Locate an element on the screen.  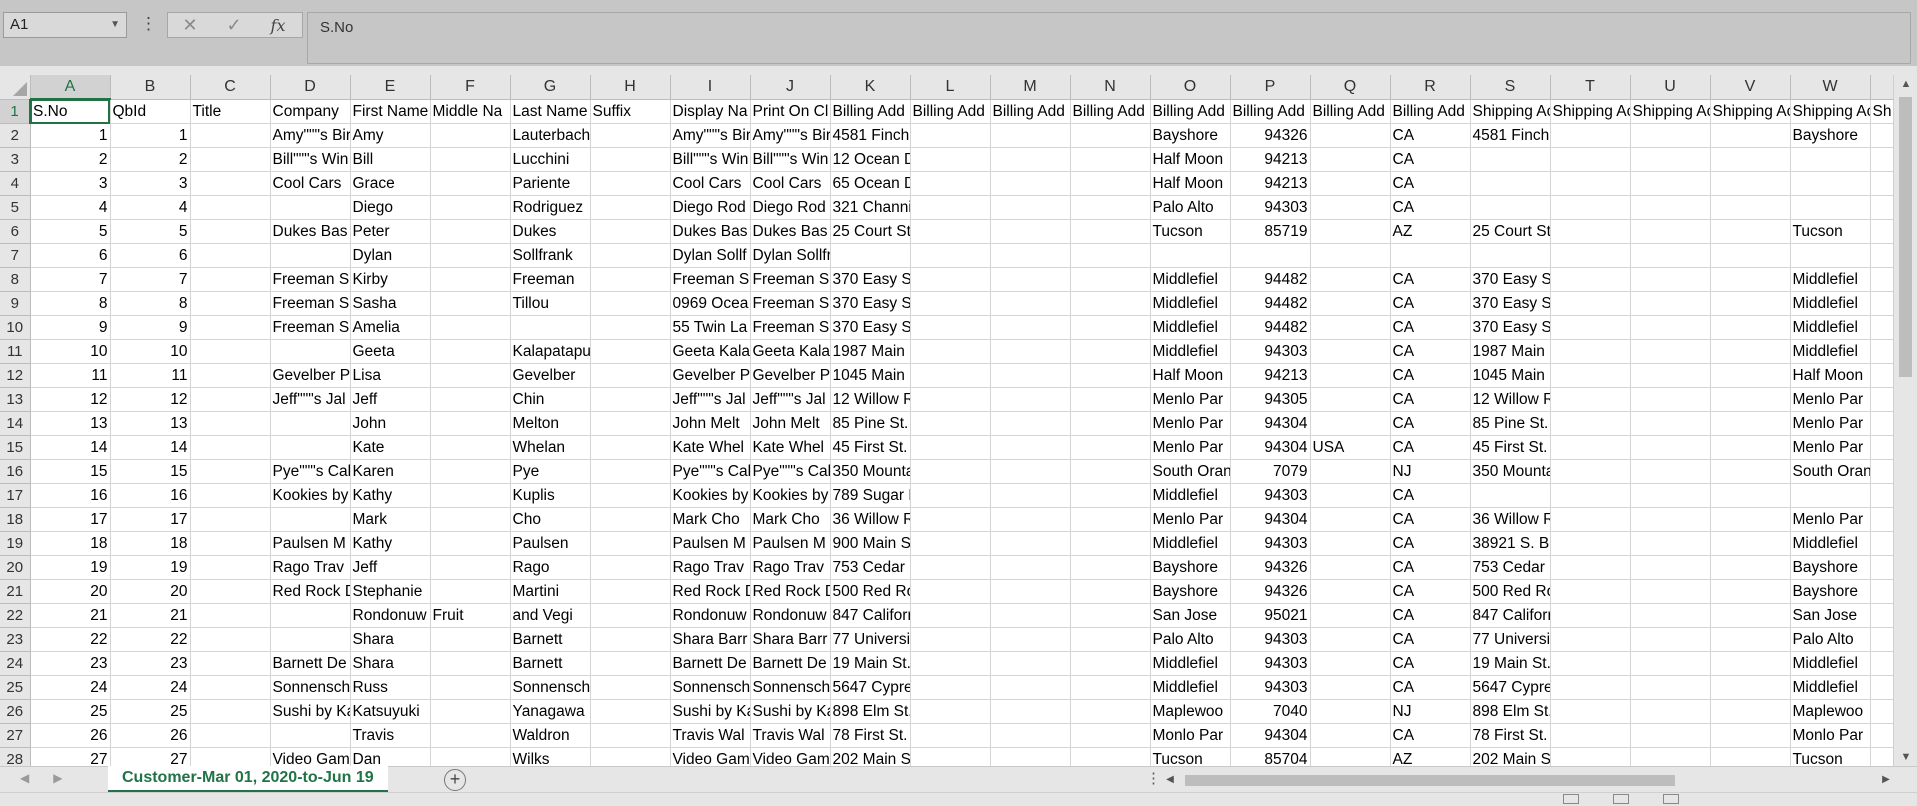
cell: Jeff"""s Jal is located at coordinates (310, 399).